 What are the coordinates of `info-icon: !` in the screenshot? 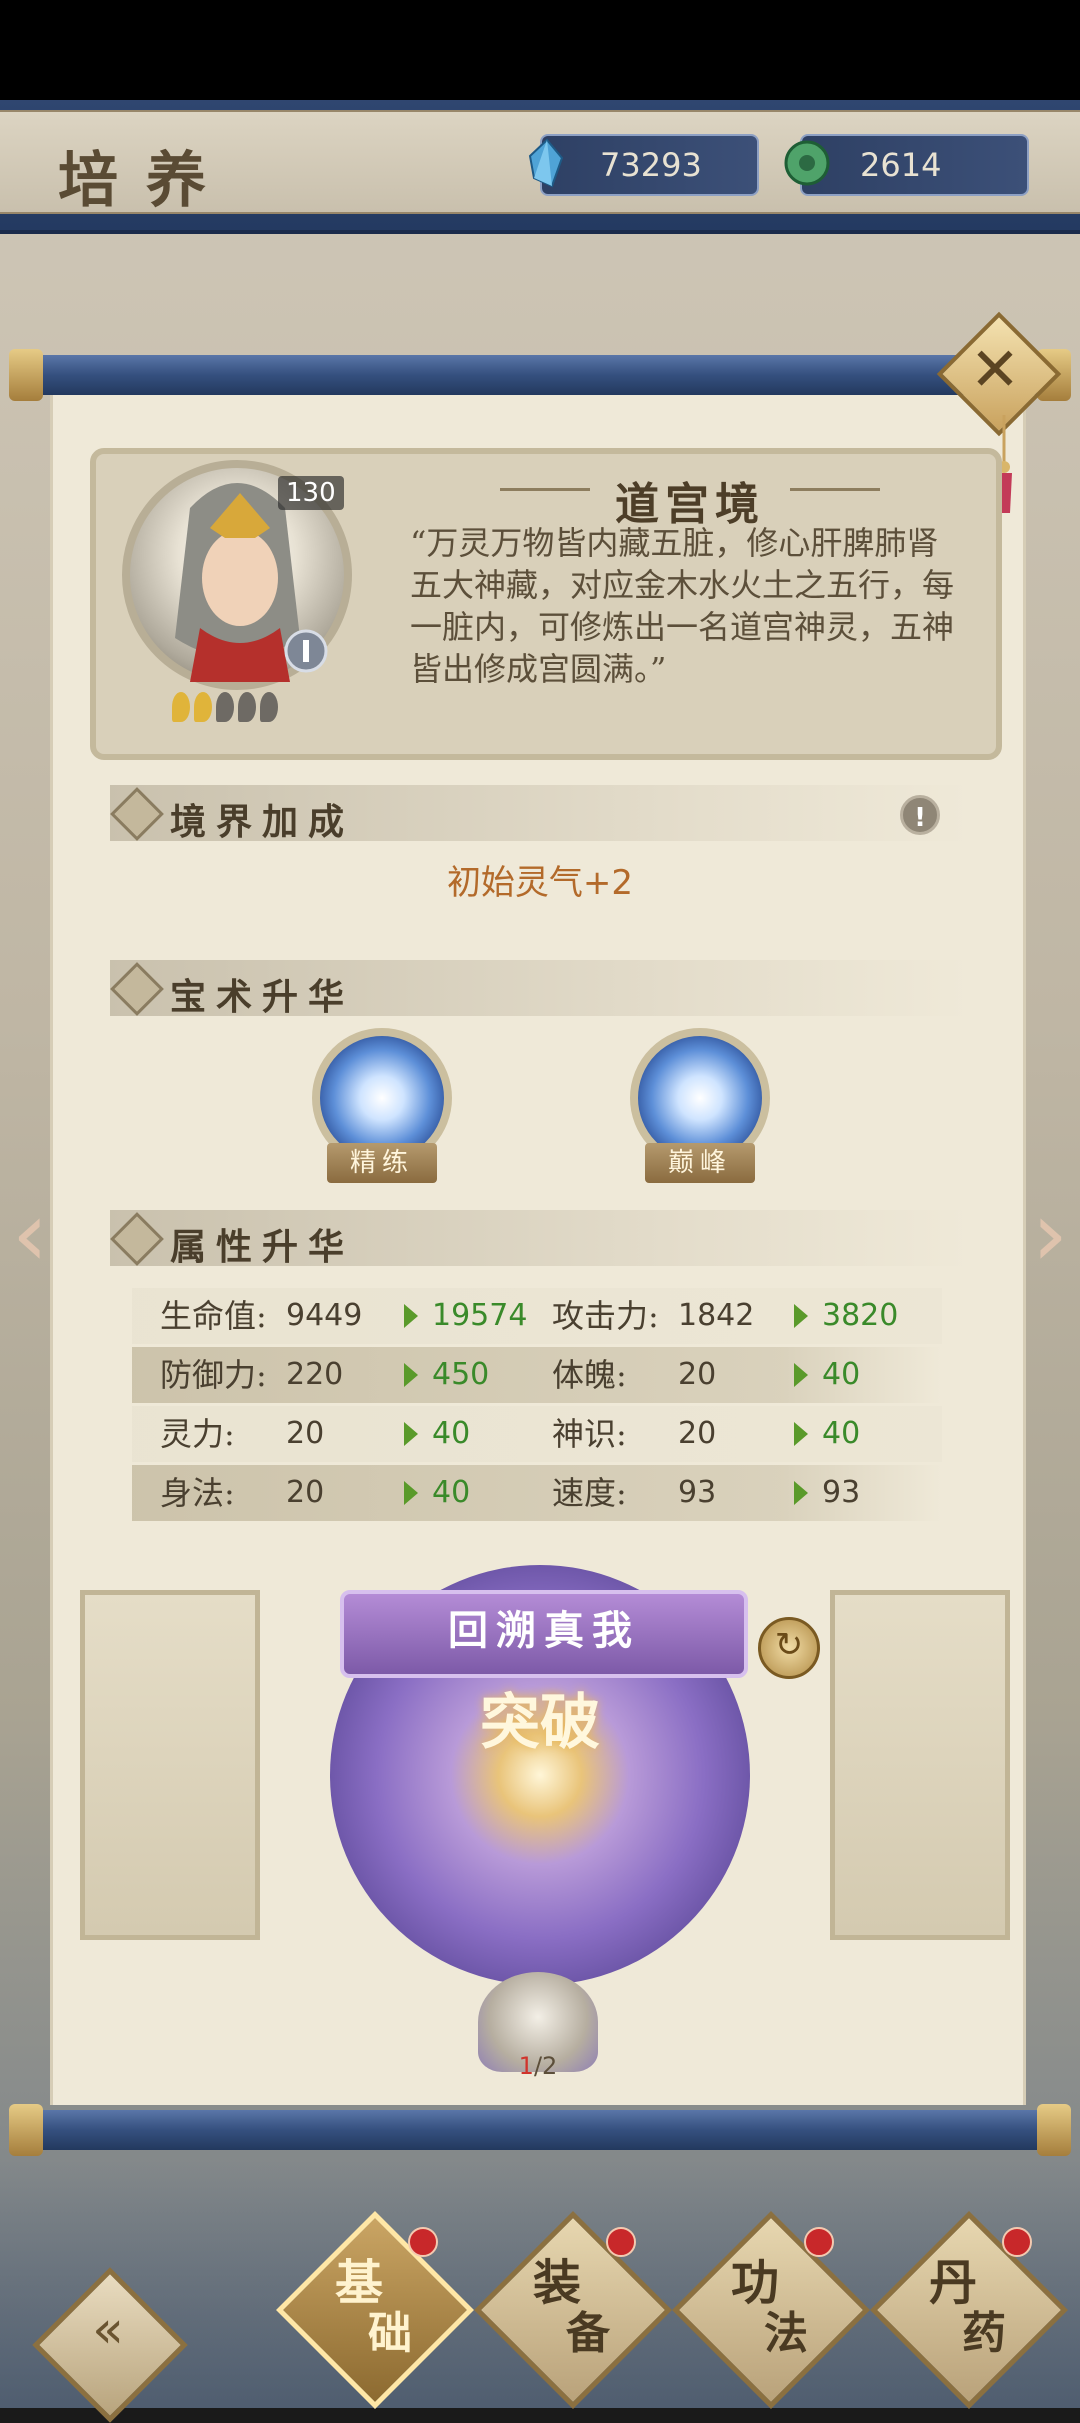 It's located at (920, 815).